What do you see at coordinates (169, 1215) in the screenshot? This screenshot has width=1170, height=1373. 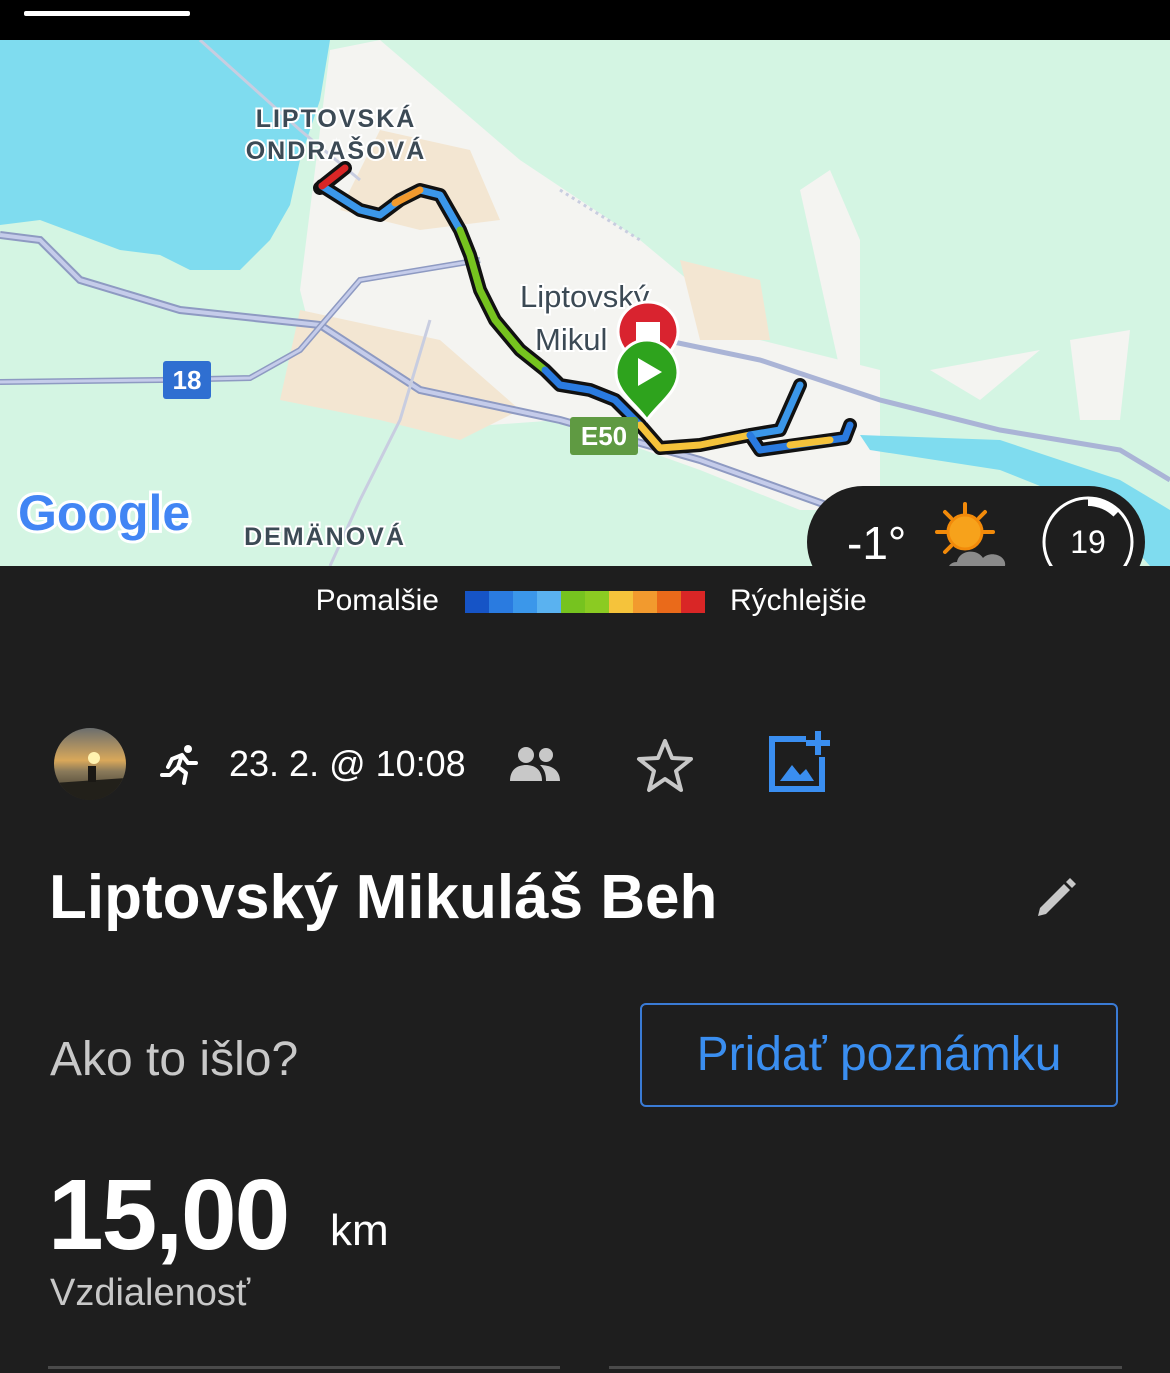 I see `distance-value: 15,00` at bounding box center [169, 1215].